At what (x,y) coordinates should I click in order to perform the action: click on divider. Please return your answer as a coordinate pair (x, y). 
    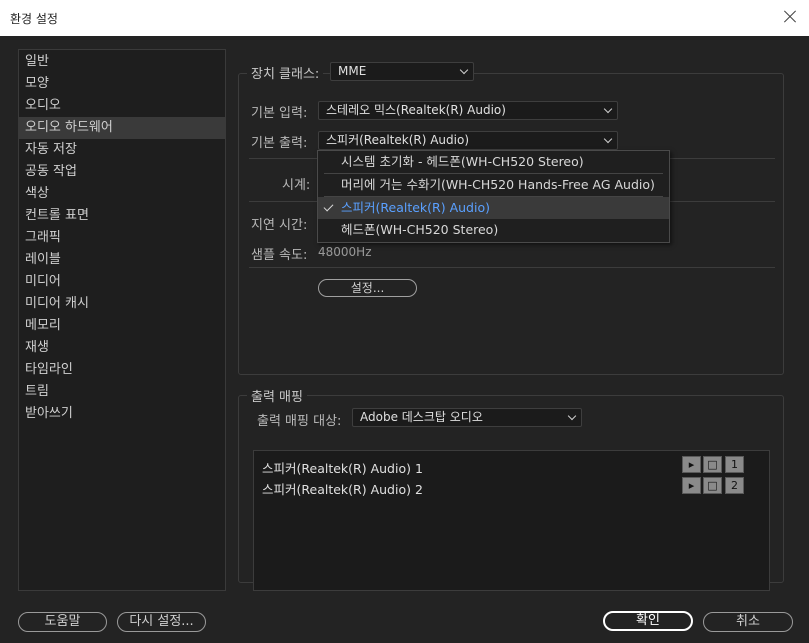
    Looking at the image, I should click on (512, 267).